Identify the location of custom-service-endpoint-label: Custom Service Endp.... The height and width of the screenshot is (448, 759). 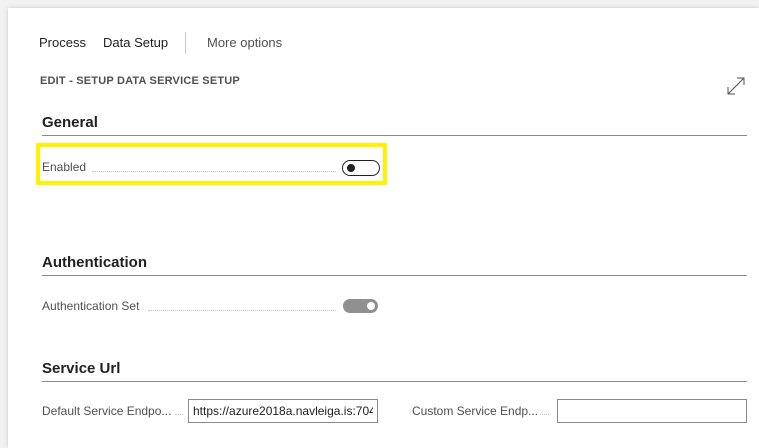
(475, 411).